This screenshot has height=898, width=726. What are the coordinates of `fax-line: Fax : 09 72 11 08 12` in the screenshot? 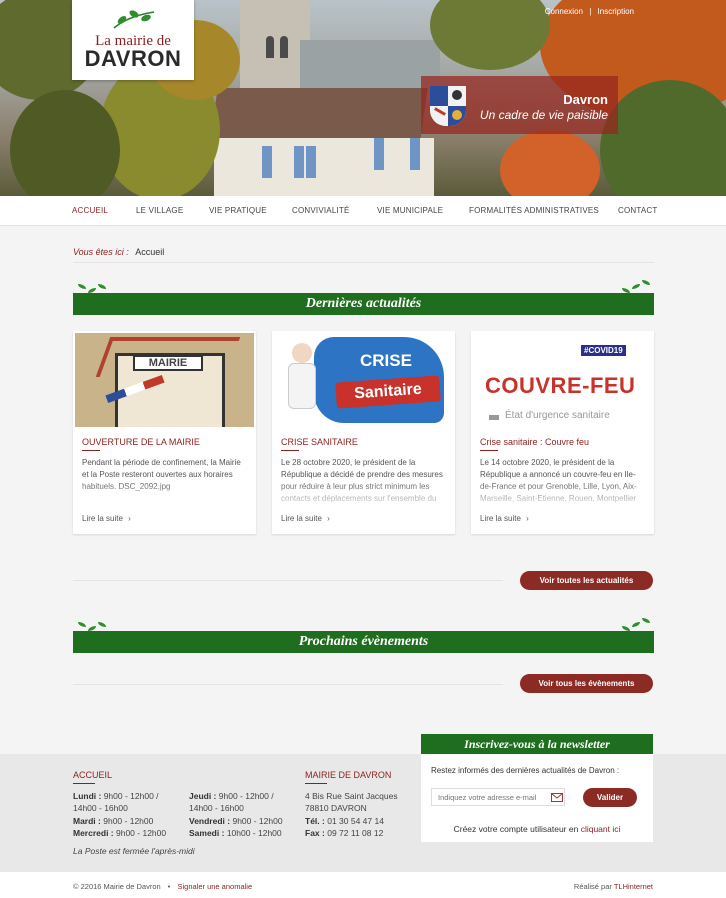 It's located at (344, 833).